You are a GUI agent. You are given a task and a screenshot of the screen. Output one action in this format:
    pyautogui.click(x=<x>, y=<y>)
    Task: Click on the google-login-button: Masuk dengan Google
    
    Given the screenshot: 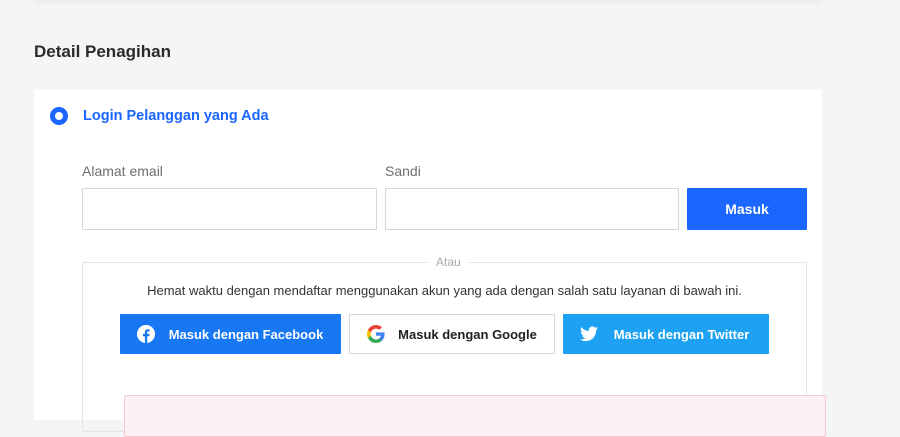 What is the action you would take?
    pyautogui.click(x=452, y=334)
    